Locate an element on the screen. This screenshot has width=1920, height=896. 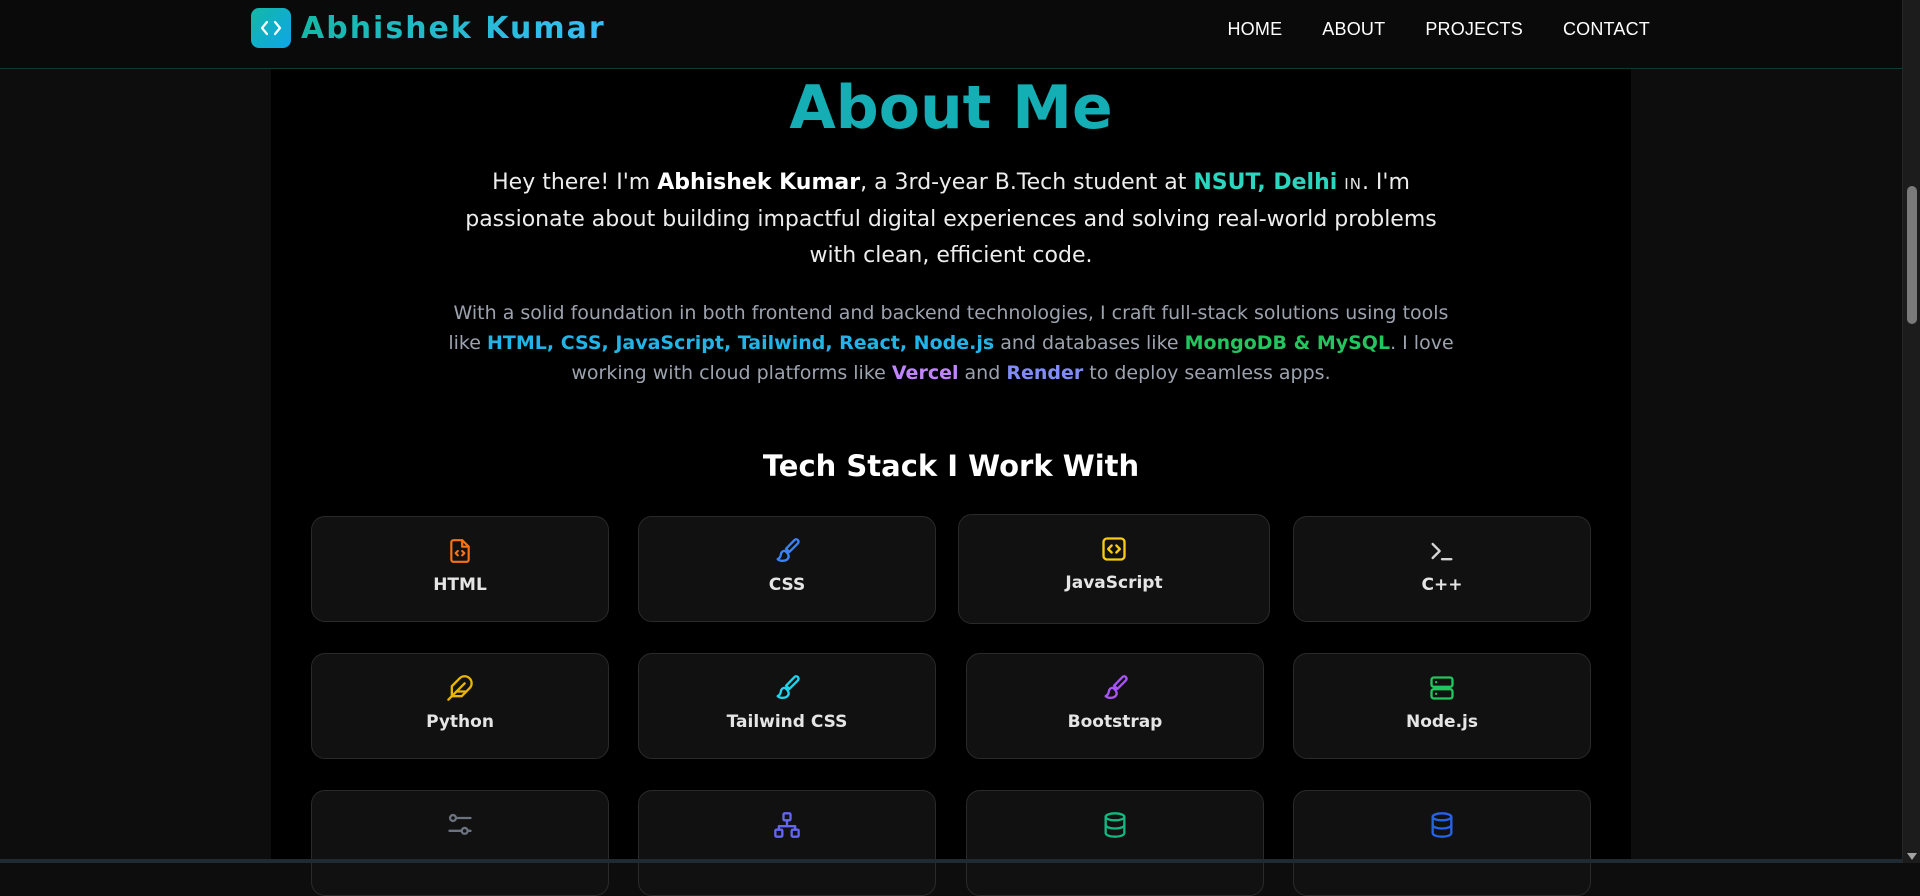
nav-menu: HOME ABOUT PROJECTS CONTACT is located at coordinates (1438, 29).